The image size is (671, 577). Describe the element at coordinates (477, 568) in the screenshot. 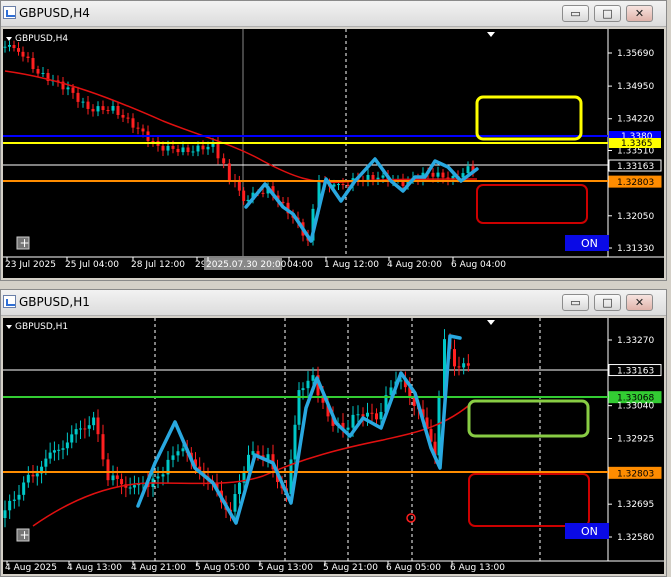

I see `time-label: 6 Aug 13:00` at that location.